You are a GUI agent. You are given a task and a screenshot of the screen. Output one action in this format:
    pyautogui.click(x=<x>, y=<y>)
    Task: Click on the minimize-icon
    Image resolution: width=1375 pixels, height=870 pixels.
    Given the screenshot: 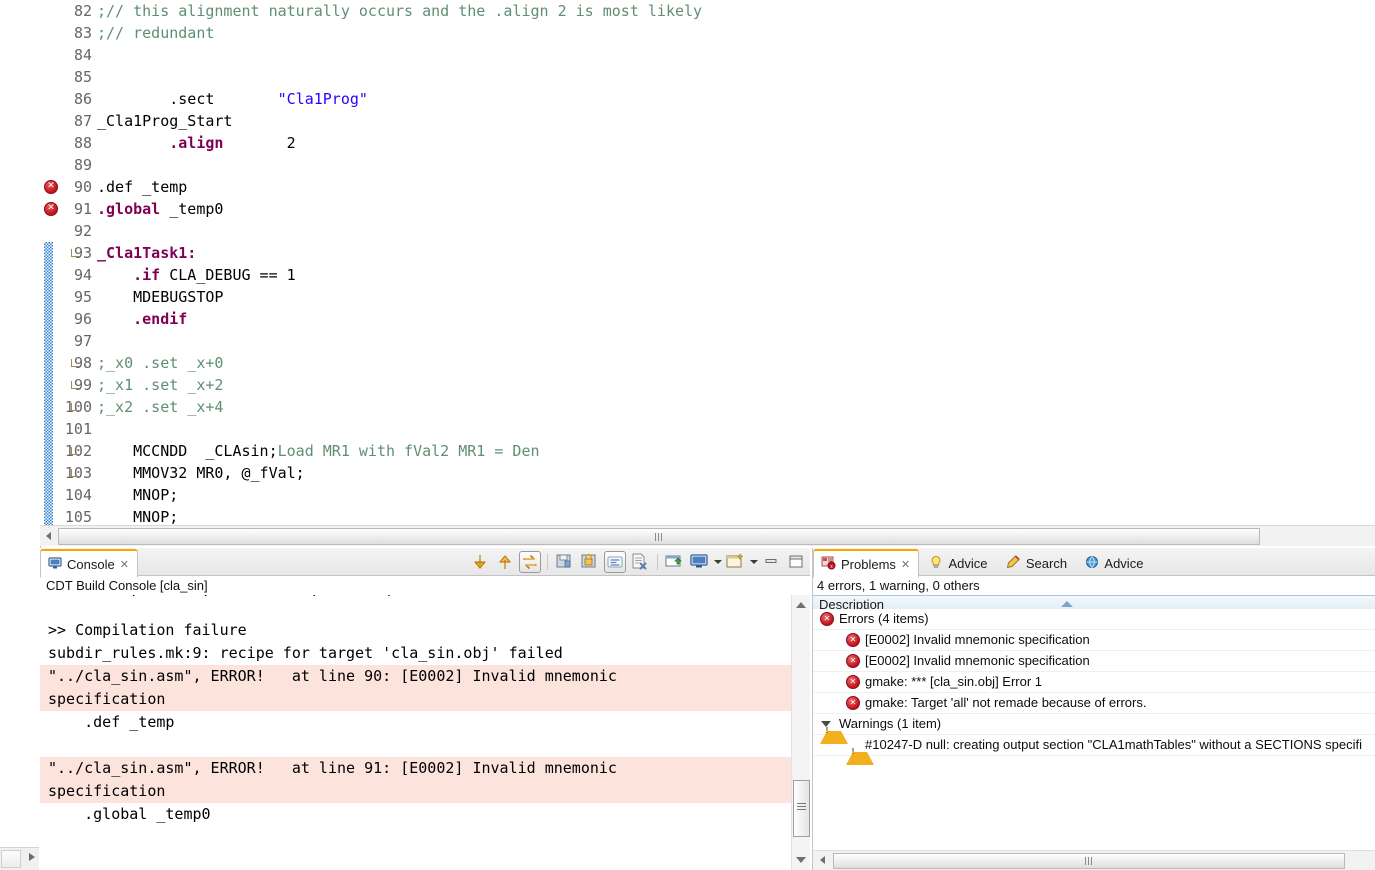 What is the action you would take?
    pyautogui.click(x=772, y=562)
    